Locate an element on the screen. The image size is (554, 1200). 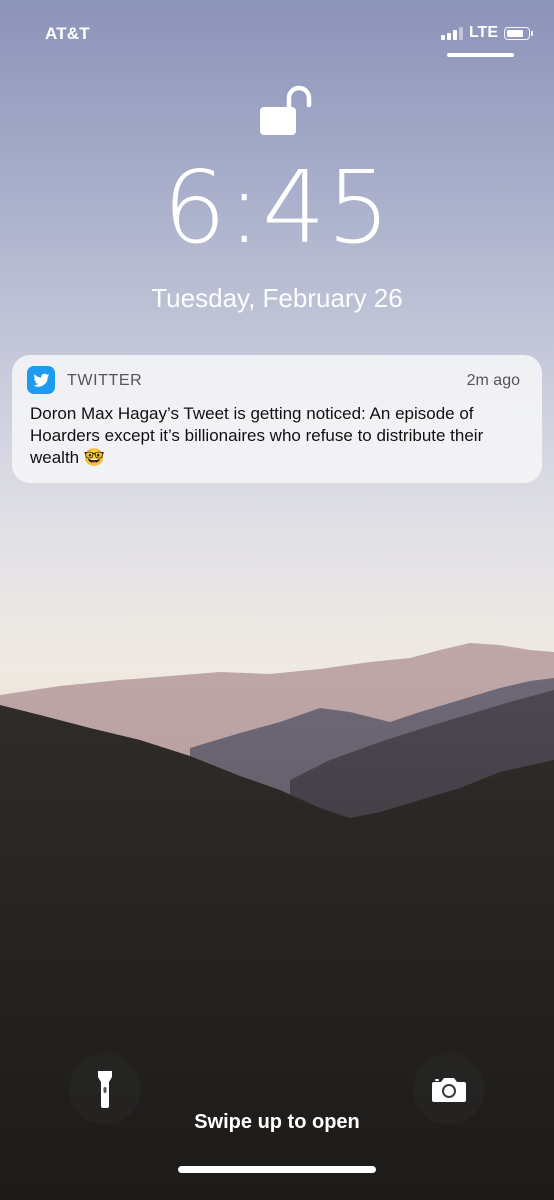
network-type: LTE is located at coordinates (483, 32).